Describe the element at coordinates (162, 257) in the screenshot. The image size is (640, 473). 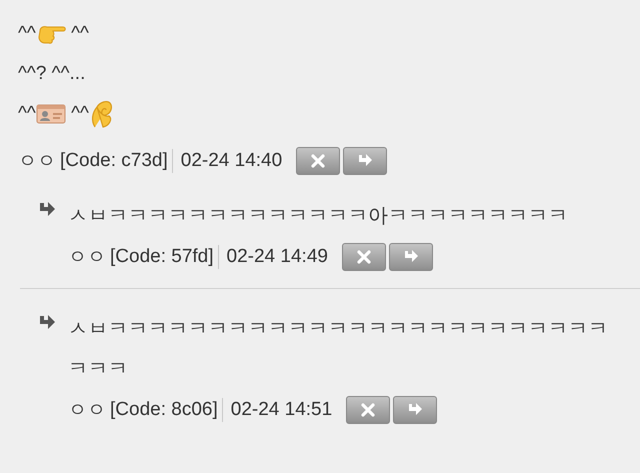
I see `user-code: [Code: 57fd]` at that location.